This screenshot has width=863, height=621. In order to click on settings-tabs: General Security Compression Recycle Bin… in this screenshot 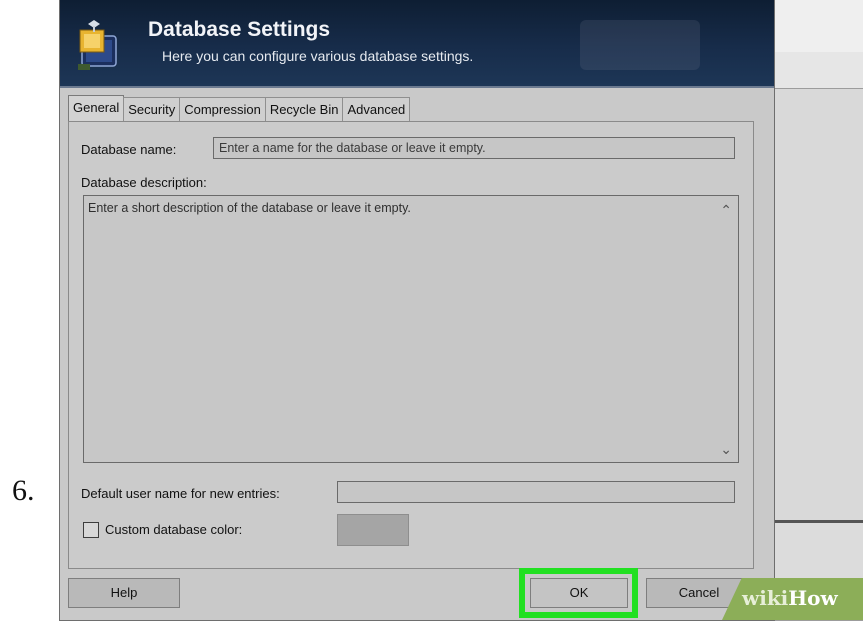, I will do `click(239, 108)`.